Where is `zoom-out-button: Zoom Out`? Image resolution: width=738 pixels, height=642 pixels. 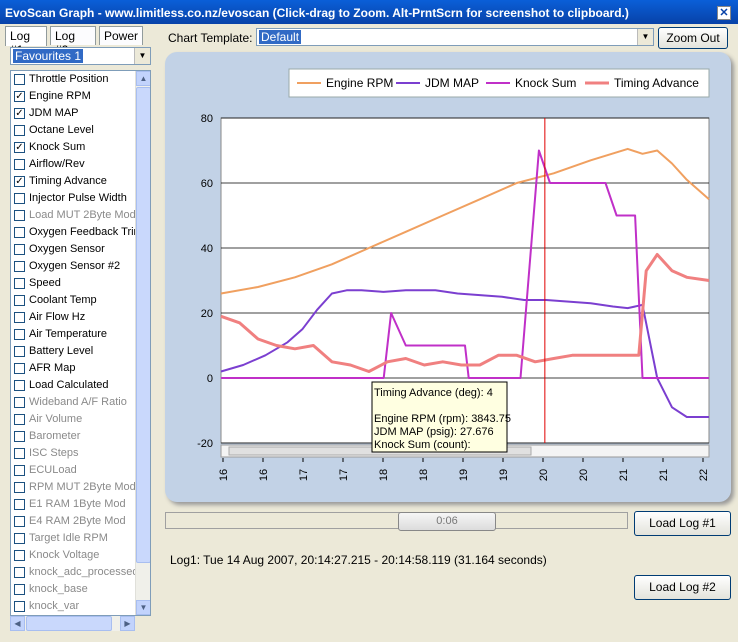 zoom-out-button: Zoom Out is located at coordinates (693, 38).